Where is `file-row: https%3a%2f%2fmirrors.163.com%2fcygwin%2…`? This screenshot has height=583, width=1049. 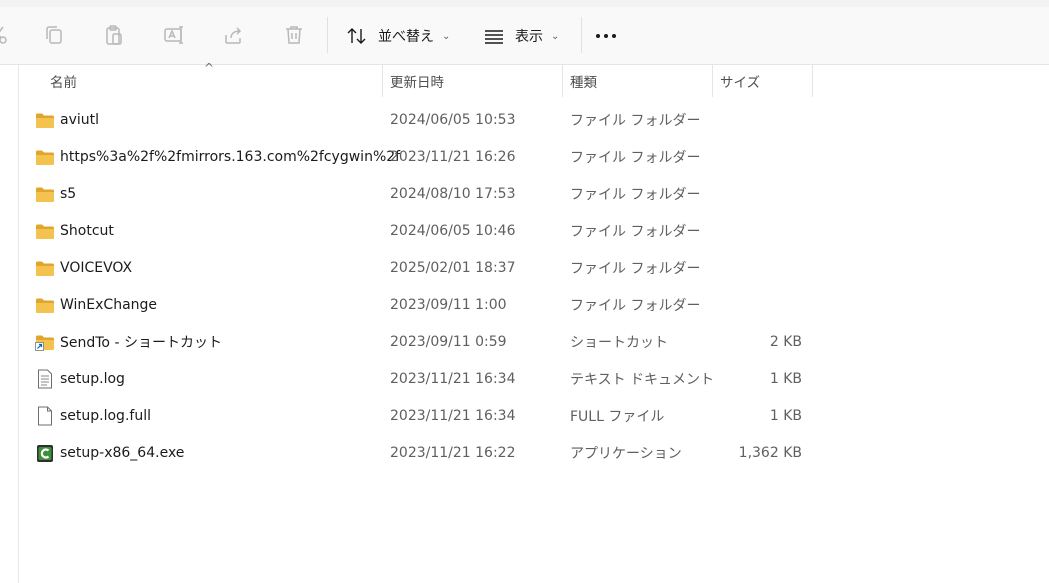 file-row: https%3a%2f%2fmirrors.163.com%2fcygwin%2… is located at coordinates (421, 157).